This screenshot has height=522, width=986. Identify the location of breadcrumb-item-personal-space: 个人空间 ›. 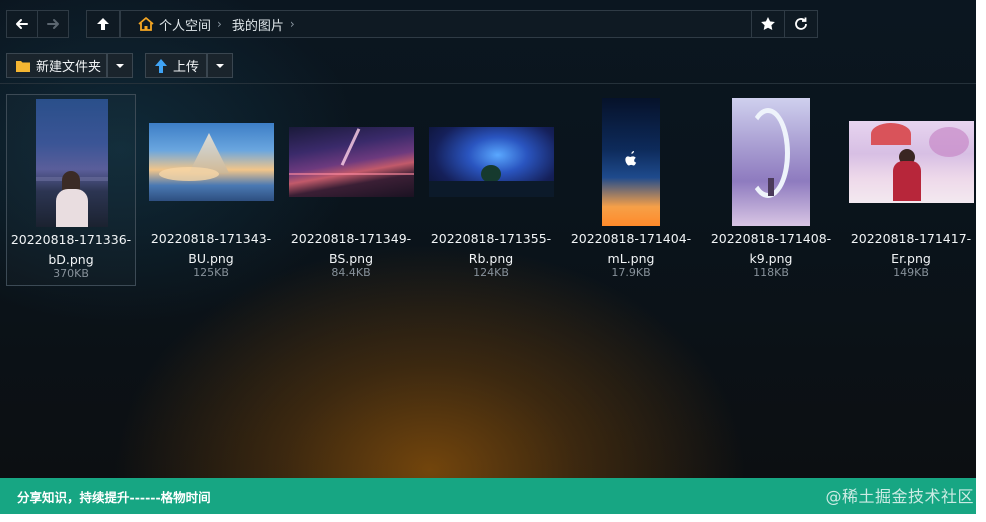
(195, 24).